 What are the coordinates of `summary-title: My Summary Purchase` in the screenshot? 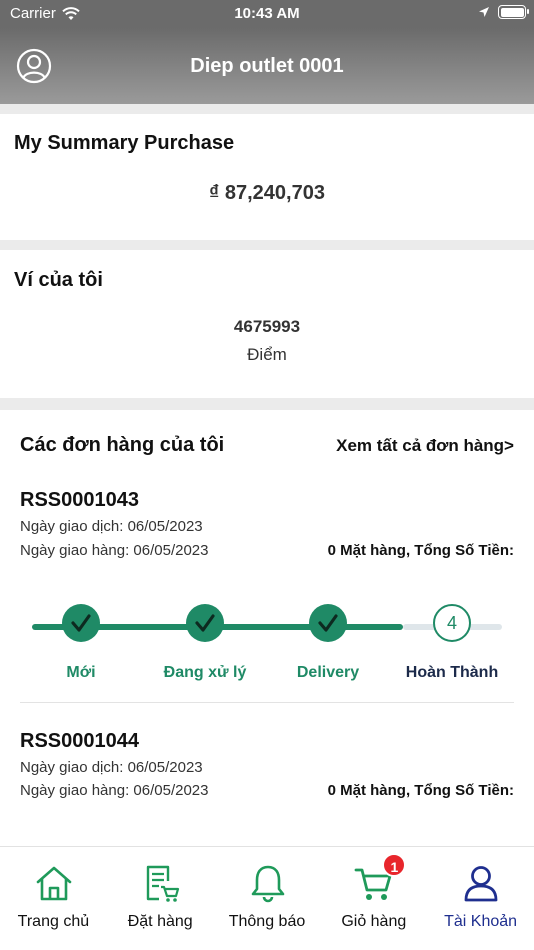 It's located at (124, 143).